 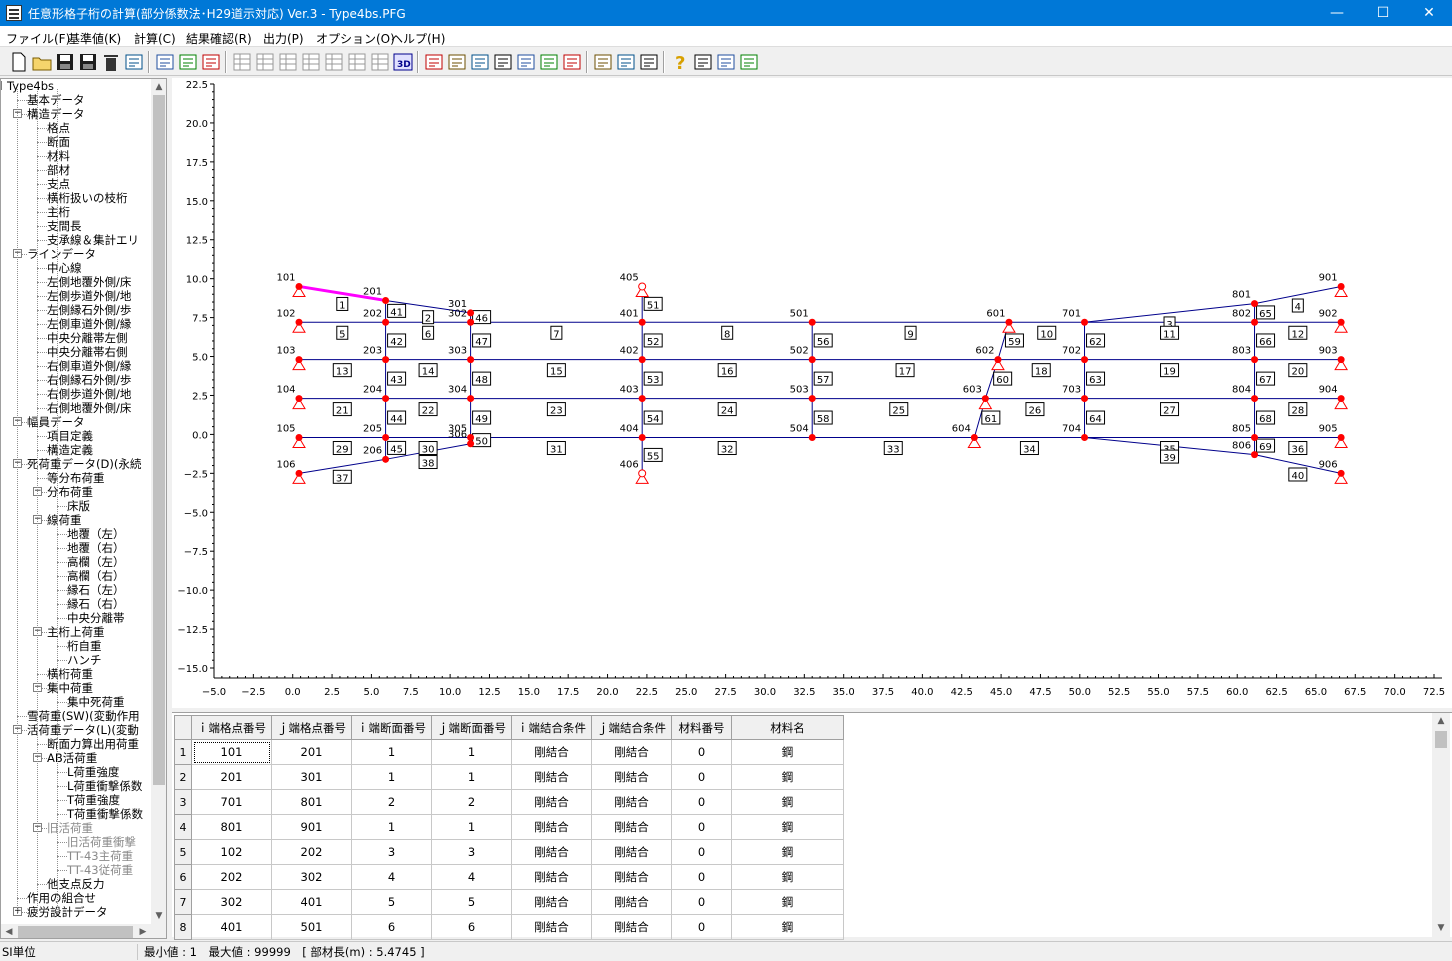 I want to click on tree-item: 中心線, so click(x=64, y=268).